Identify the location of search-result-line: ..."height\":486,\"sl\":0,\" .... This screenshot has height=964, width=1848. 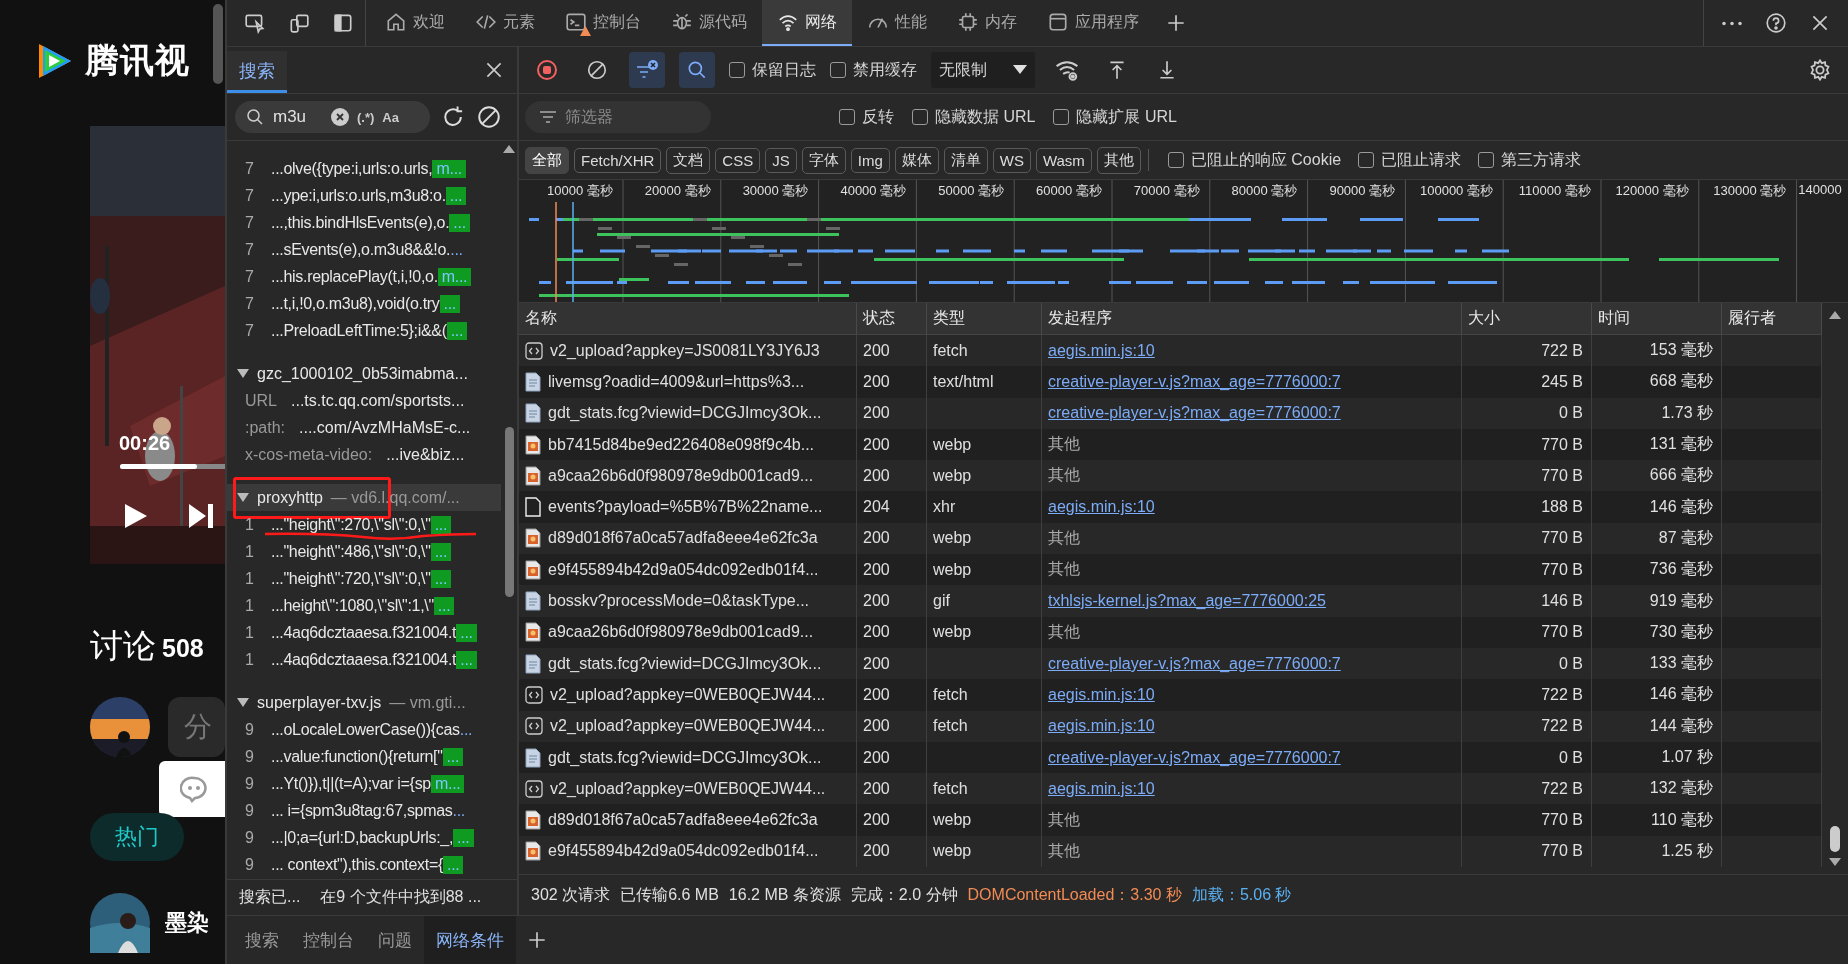
(361, 551).